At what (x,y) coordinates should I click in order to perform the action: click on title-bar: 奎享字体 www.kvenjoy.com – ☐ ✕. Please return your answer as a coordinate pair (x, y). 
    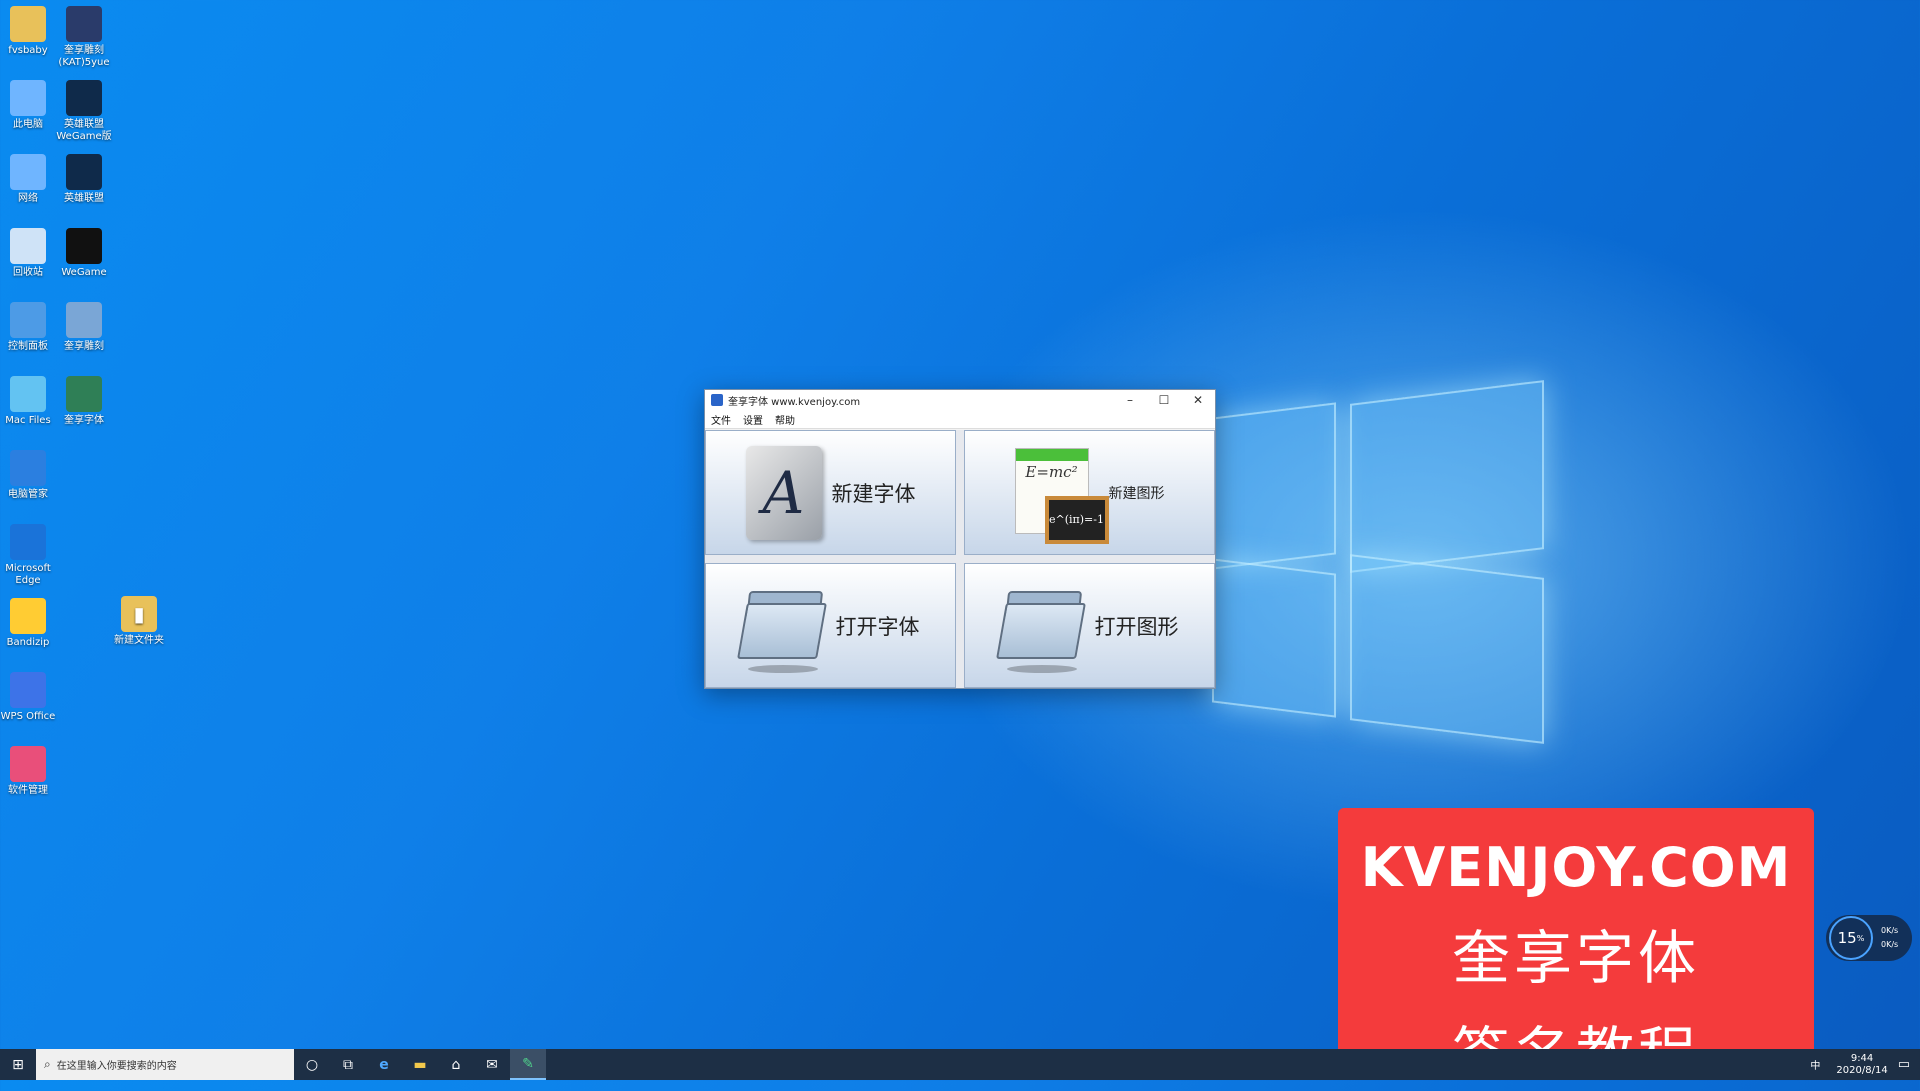
    Looking at the image, I should click on (960, 400).